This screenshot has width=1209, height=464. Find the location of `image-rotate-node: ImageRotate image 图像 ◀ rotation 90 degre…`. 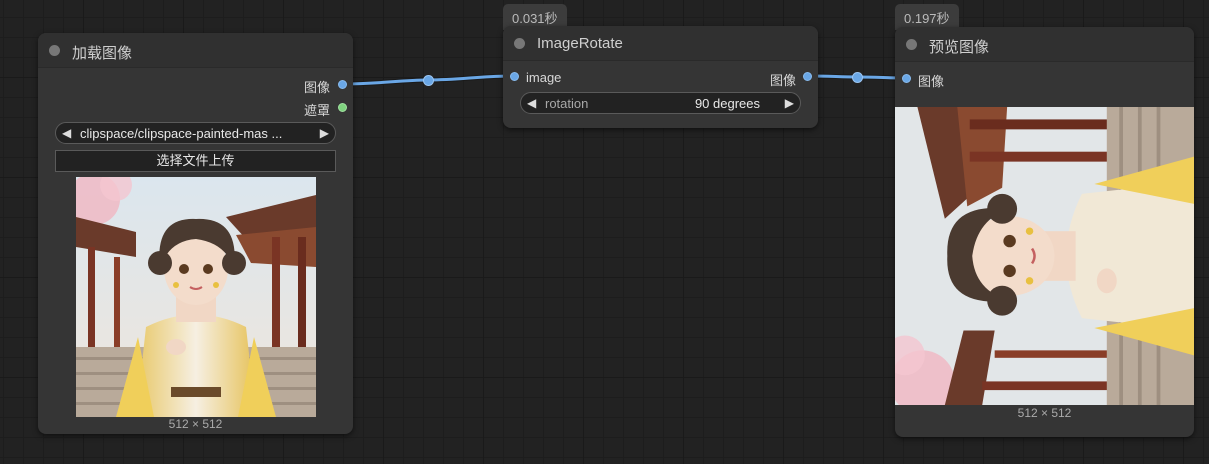

image-rotate-node: ImageRotate image 图像 ◀ rotation 90 degre… is located at coordinates (660, 77).